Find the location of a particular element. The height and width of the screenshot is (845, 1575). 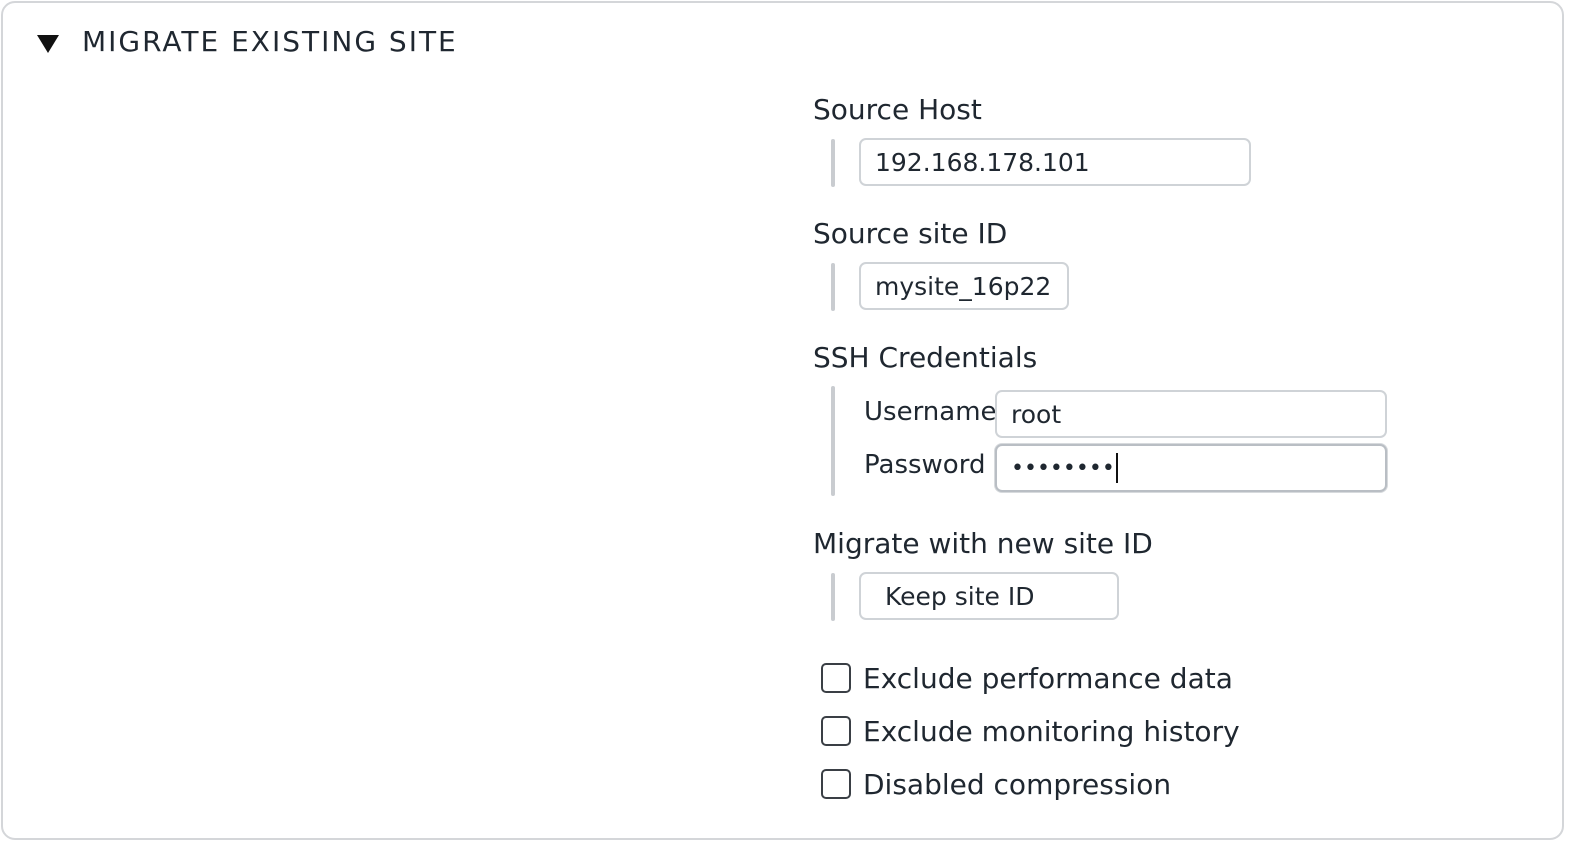

exclude-performance-data-label: Exclude performance data is located at coordinates (1048, 678).